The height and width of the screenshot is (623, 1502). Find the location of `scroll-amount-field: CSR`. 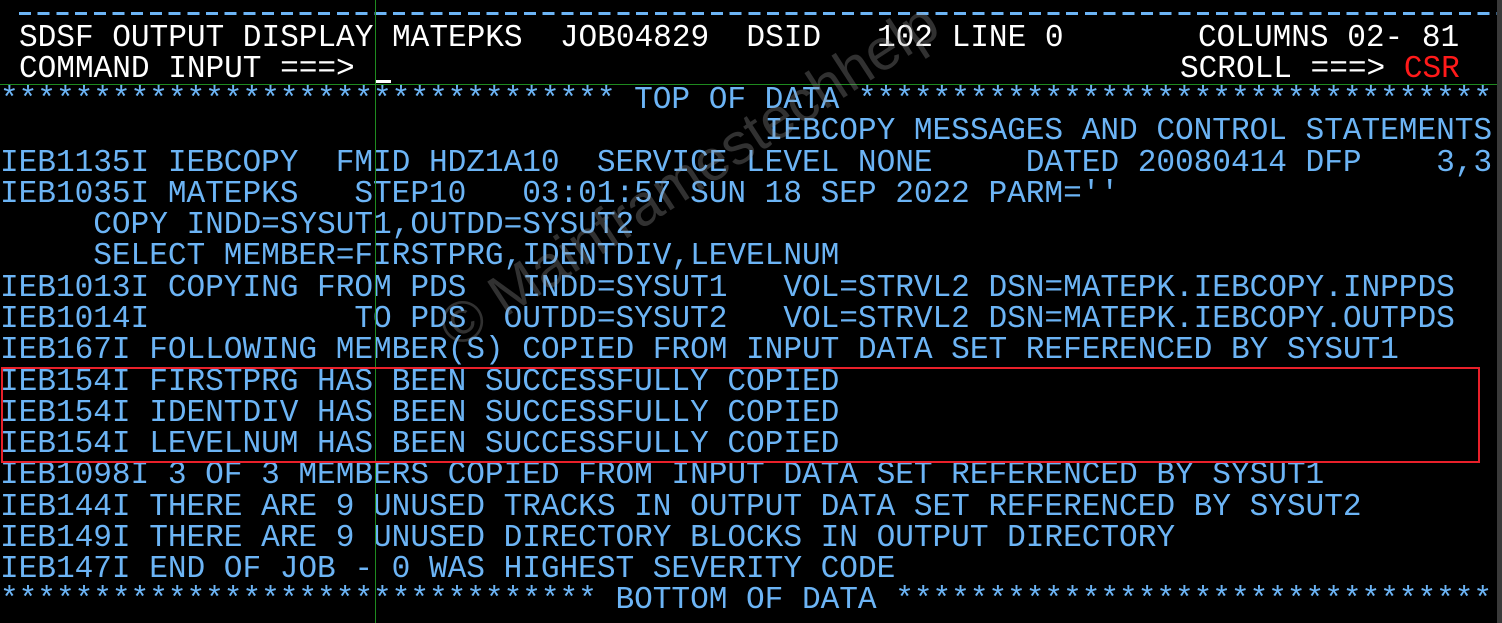

scroll-amount-field: CSR is located at coordinates (1432, 69).